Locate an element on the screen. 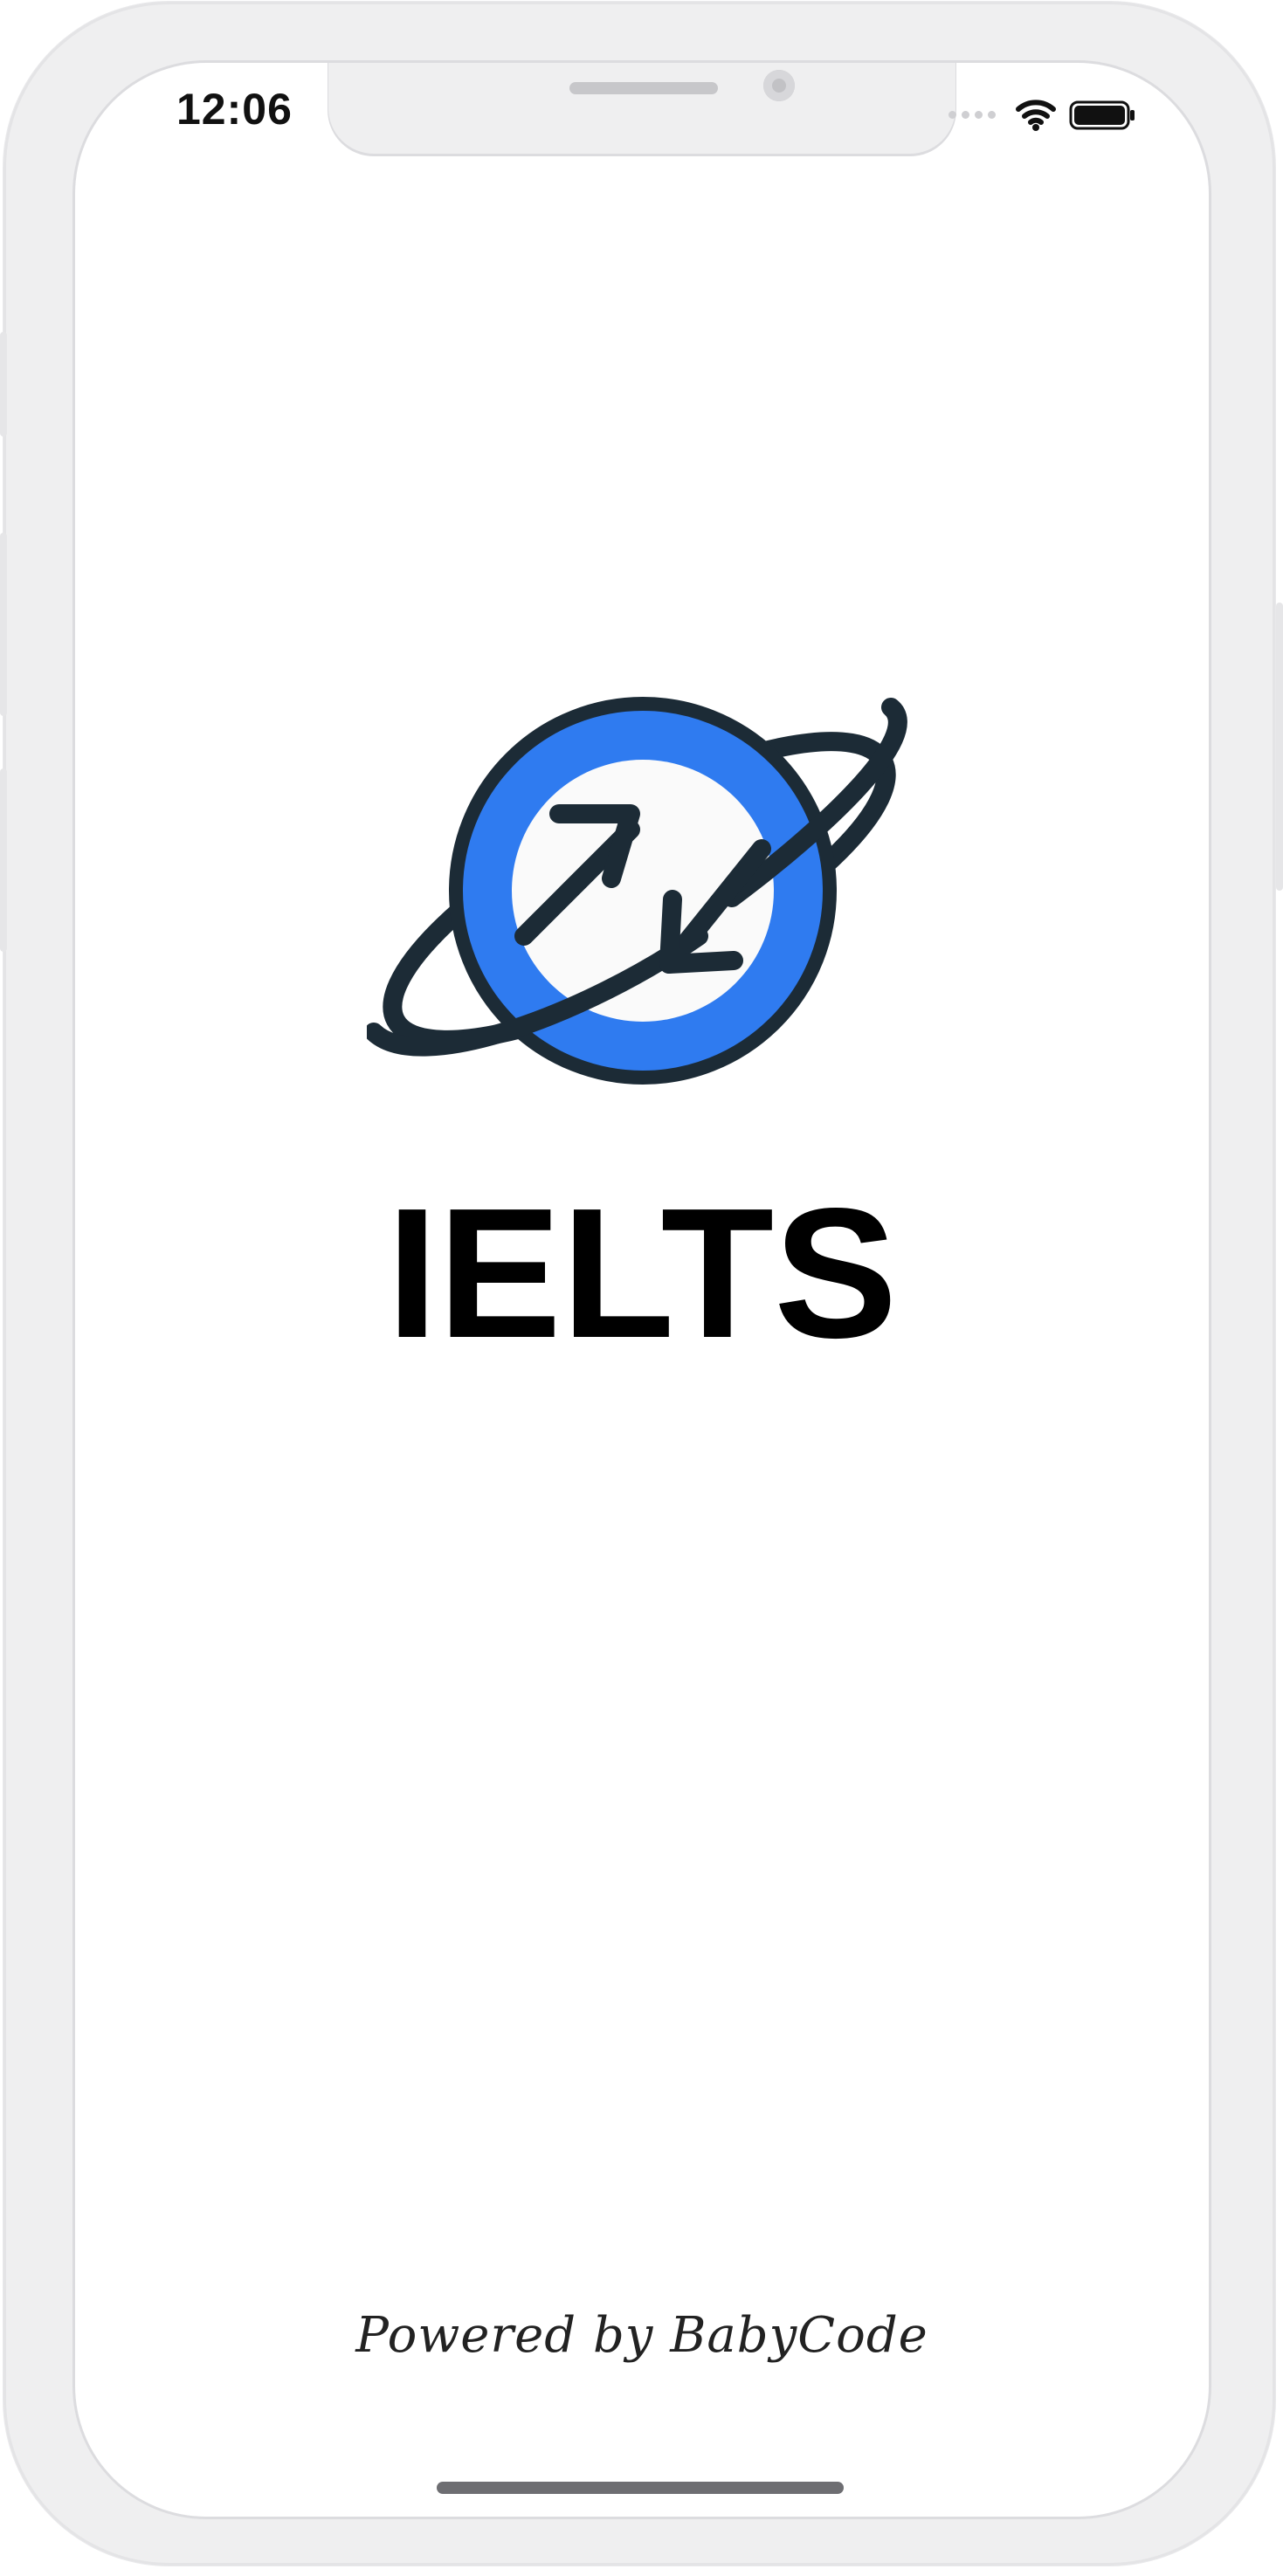 The width and height of the screenshot is (1283, 2576). battery-icon is located at coordinates (1102, 115).